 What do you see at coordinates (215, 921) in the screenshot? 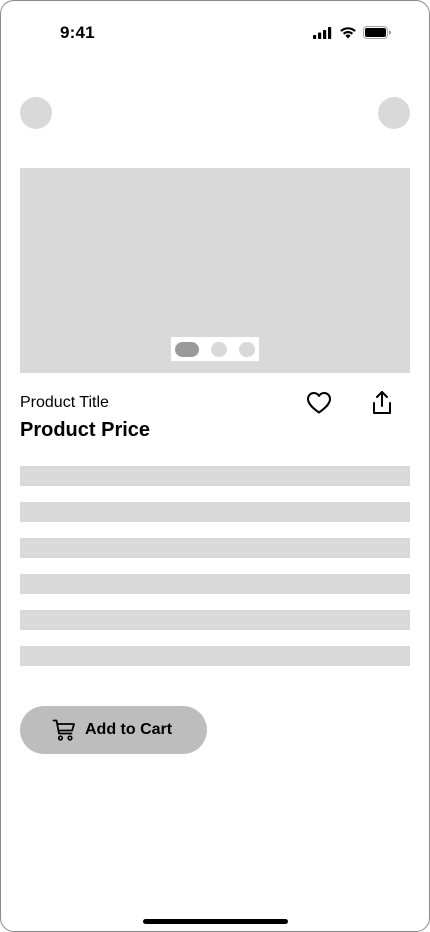
I see `home-indicator` at bounding box center [215, 921].